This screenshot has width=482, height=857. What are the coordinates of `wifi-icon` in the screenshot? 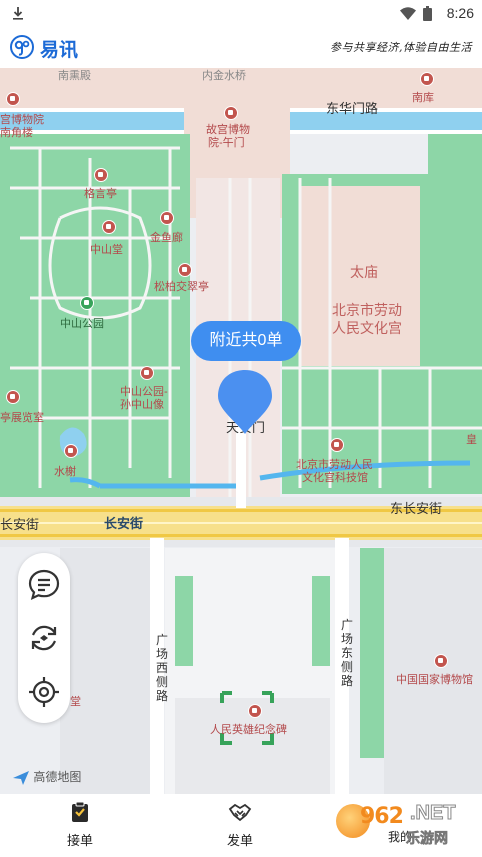 It's located at (408, 13).